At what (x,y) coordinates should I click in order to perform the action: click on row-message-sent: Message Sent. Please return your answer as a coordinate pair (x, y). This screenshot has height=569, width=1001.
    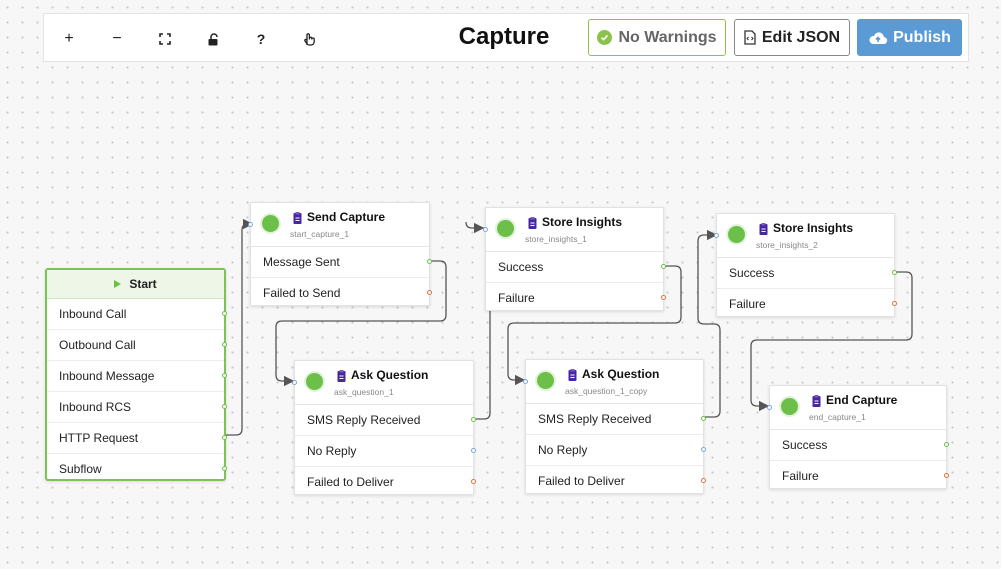
    Looking at the image, I should click on (341, 262).